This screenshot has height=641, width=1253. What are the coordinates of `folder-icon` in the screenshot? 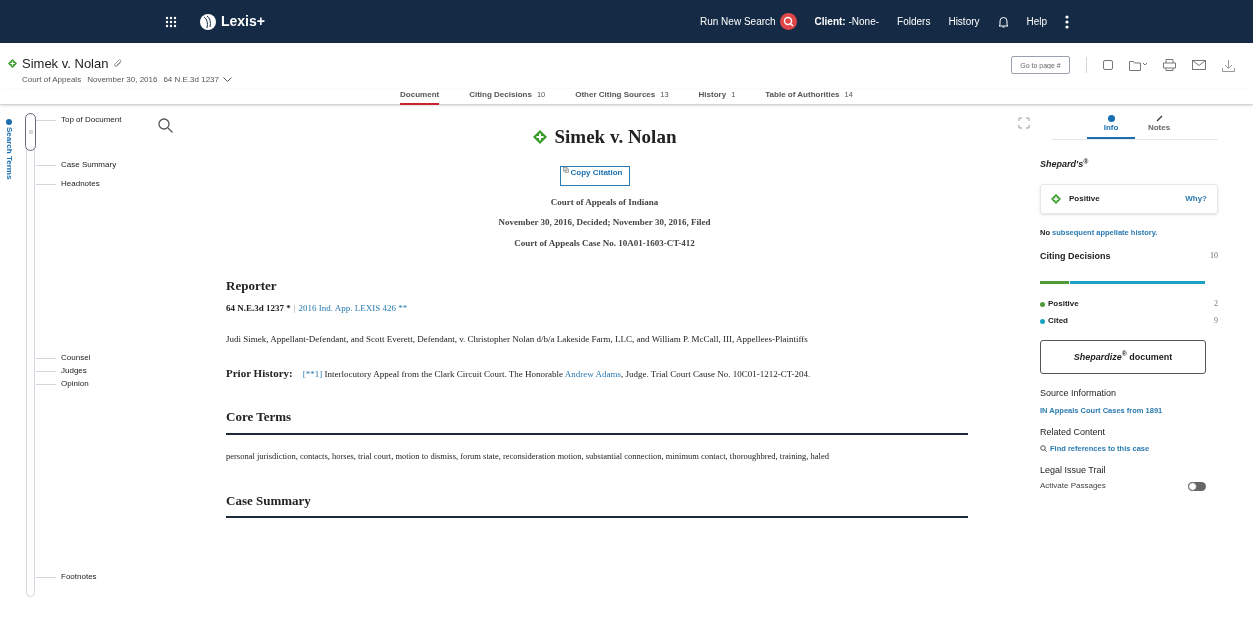 It's located at (1138, 65).